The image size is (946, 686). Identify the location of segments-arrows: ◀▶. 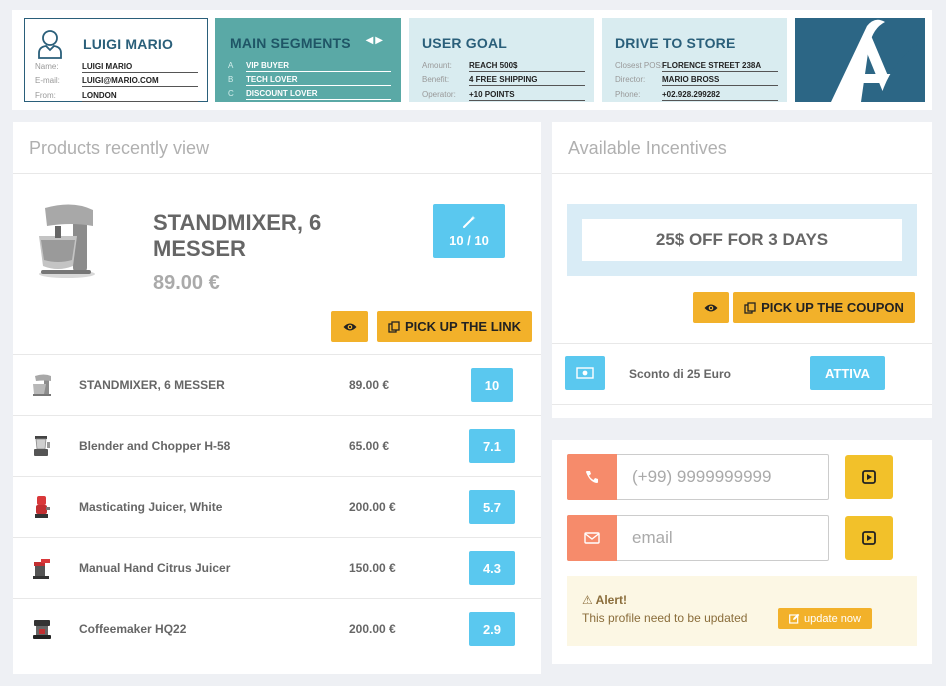
(375, 40).